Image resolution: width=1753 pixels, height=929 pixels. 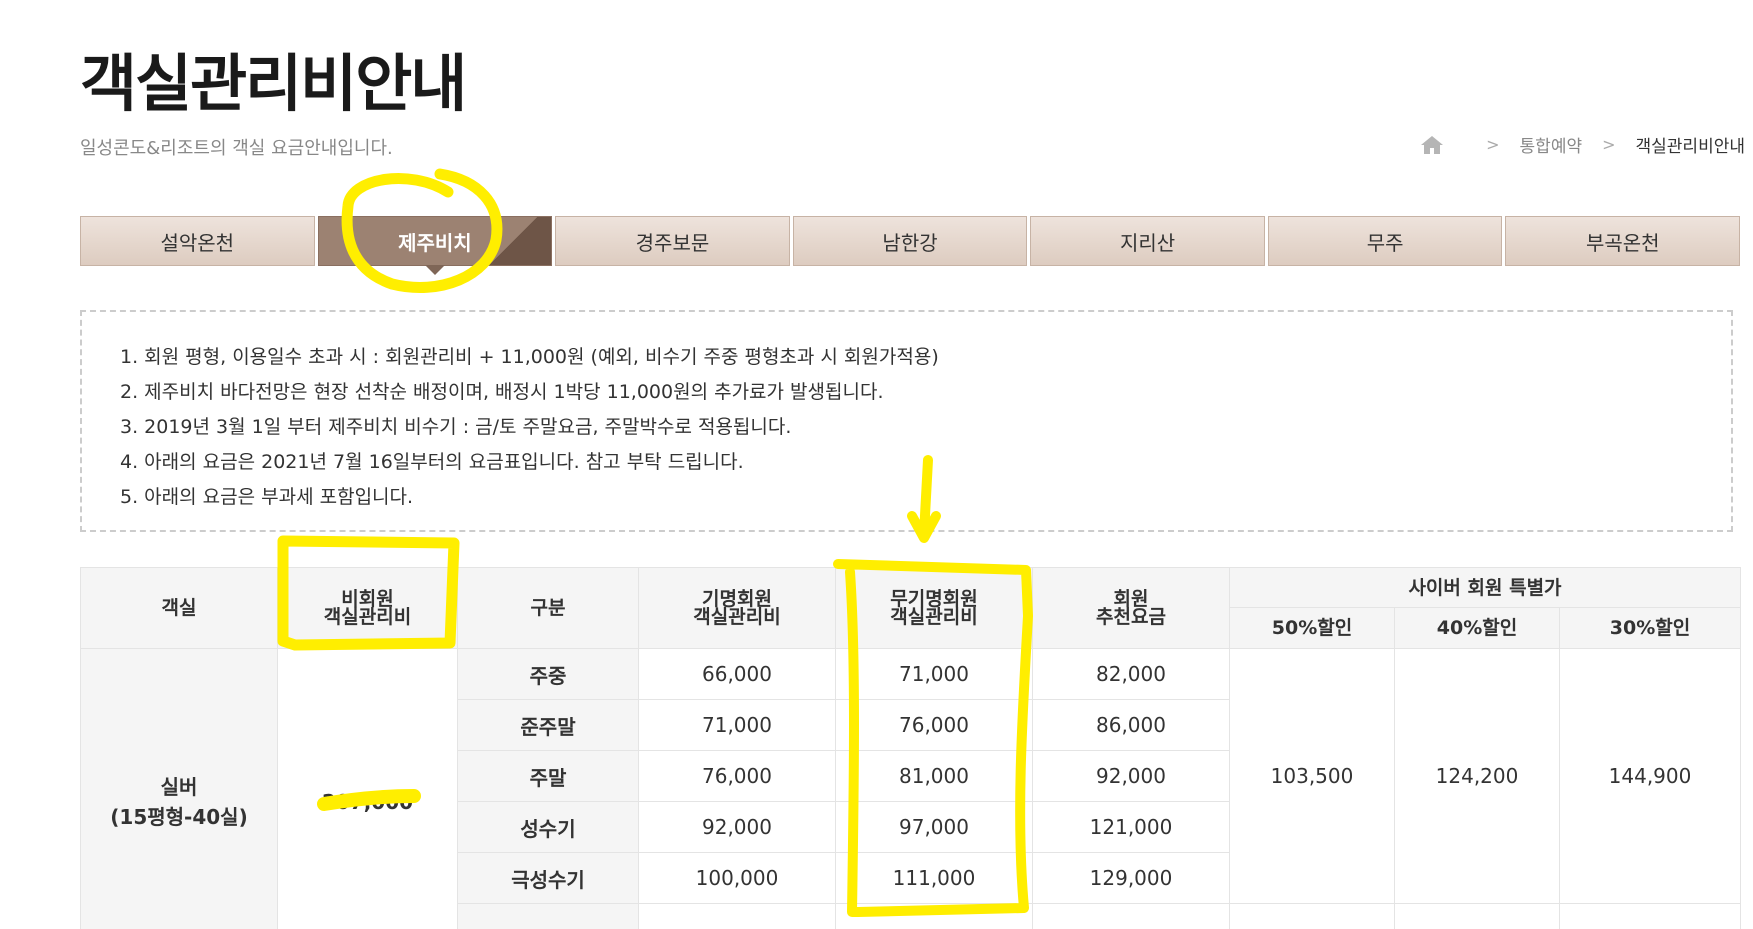 What do you see at coordinates (1485, 587) in the screenshot?
I see `header-cyber-special: 사이버 회원 특별가` at bounding box center [1485, 587].